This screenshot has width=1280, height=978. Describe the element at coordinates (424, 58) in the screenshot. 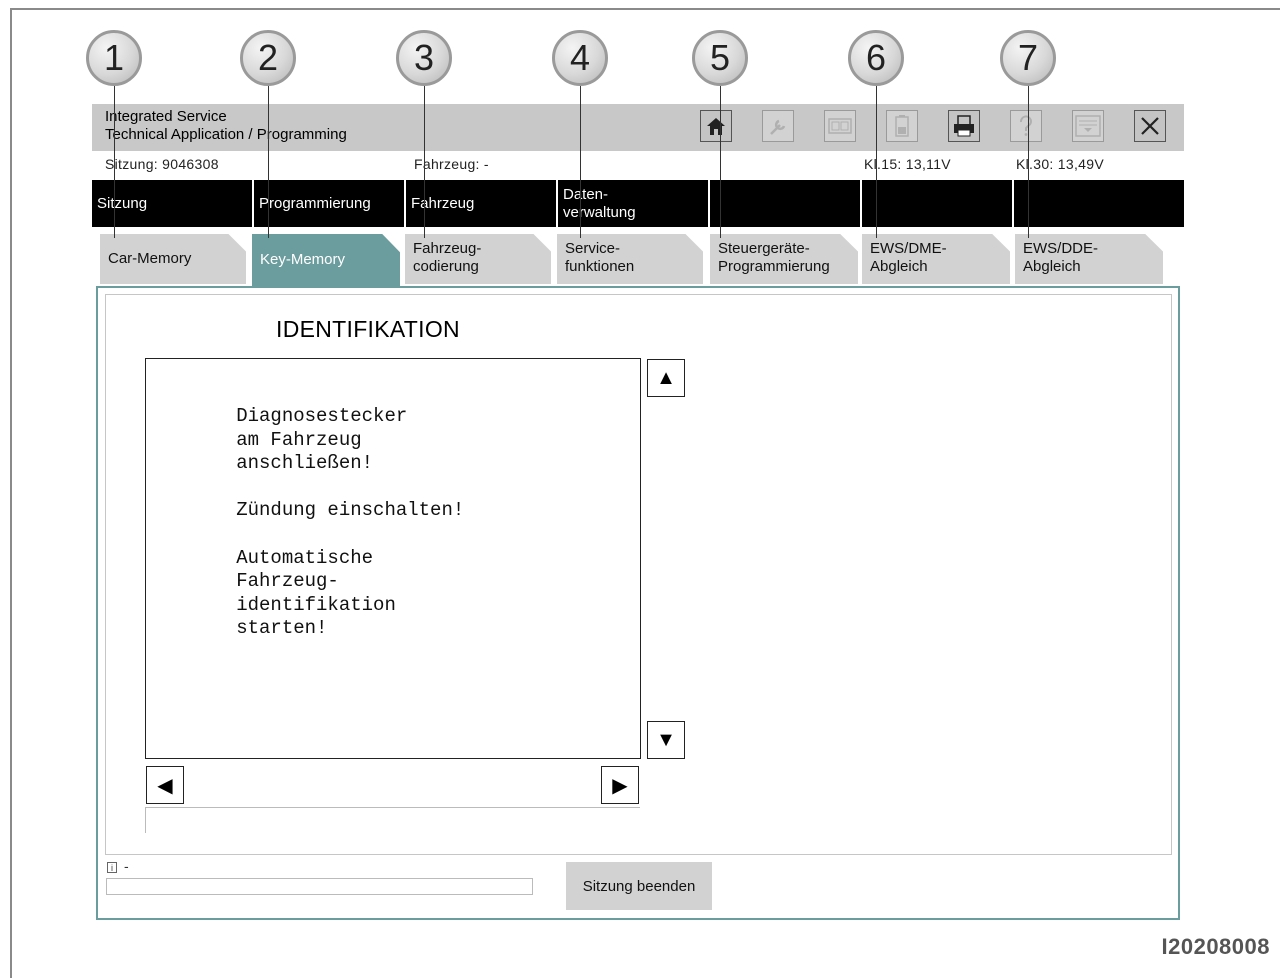

I see `callout-3: 3` at that location.